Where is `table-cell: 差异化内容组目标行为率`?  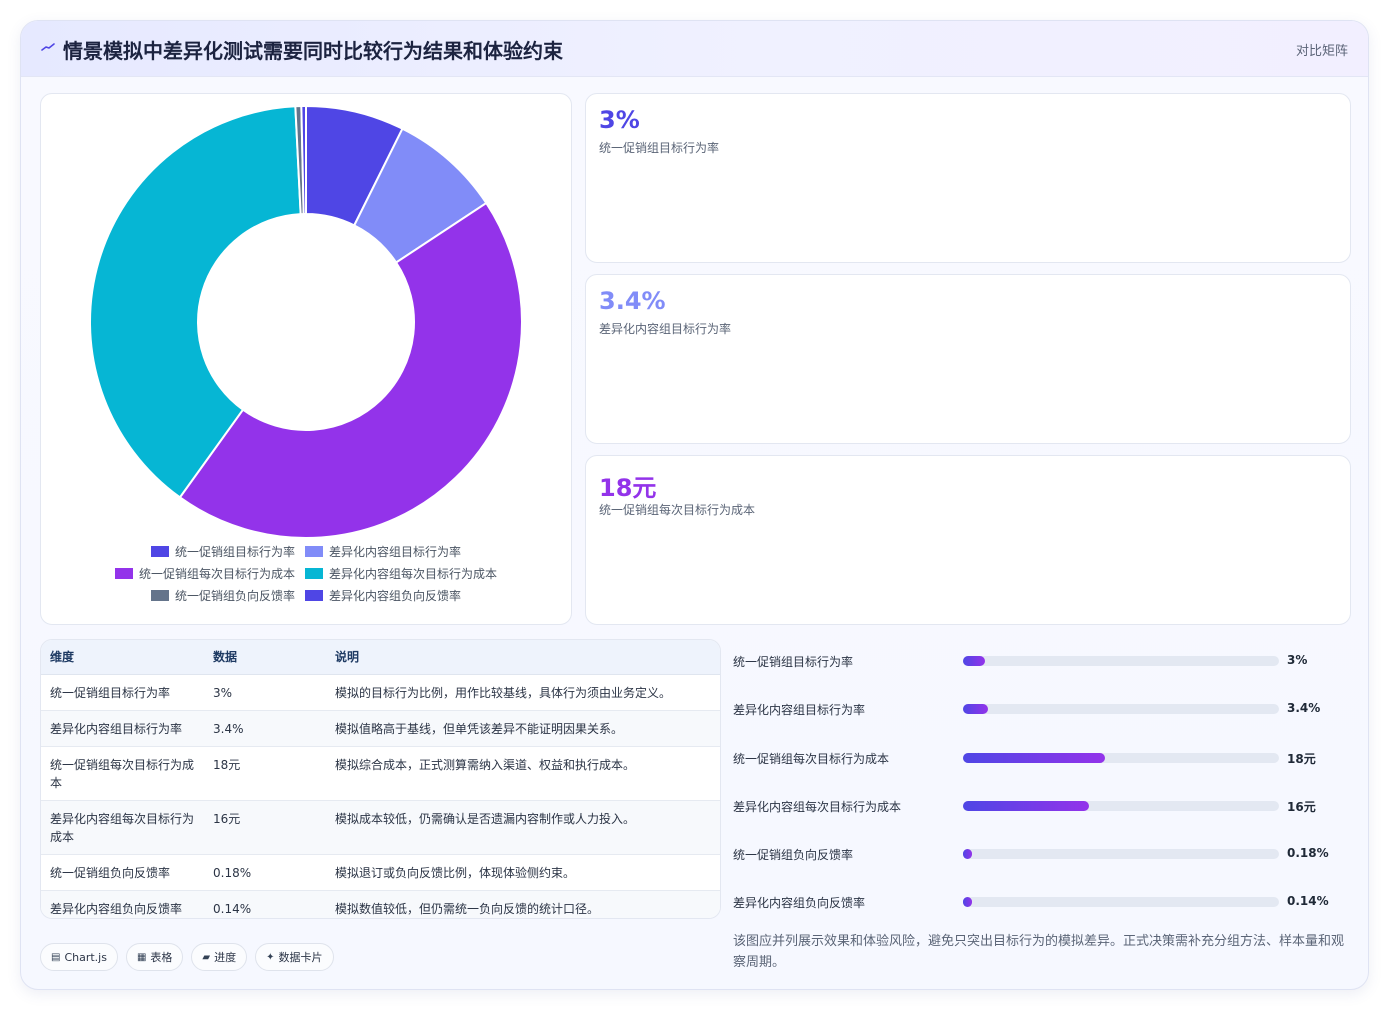 table-cell: 差异化内容组目标行为率 is located at coordinates (122, 728).